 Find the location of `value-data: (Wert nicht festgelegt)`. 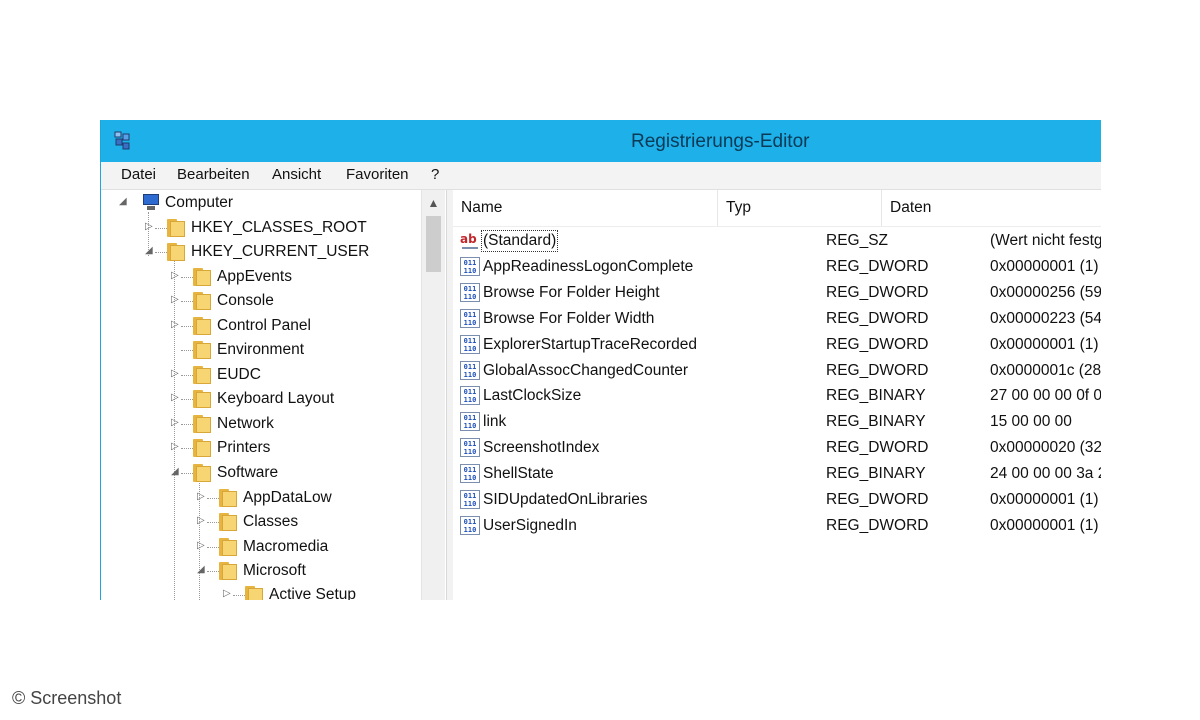

value-data: (Wert nicht festgelegt) is located at coordinates (1045, 240).